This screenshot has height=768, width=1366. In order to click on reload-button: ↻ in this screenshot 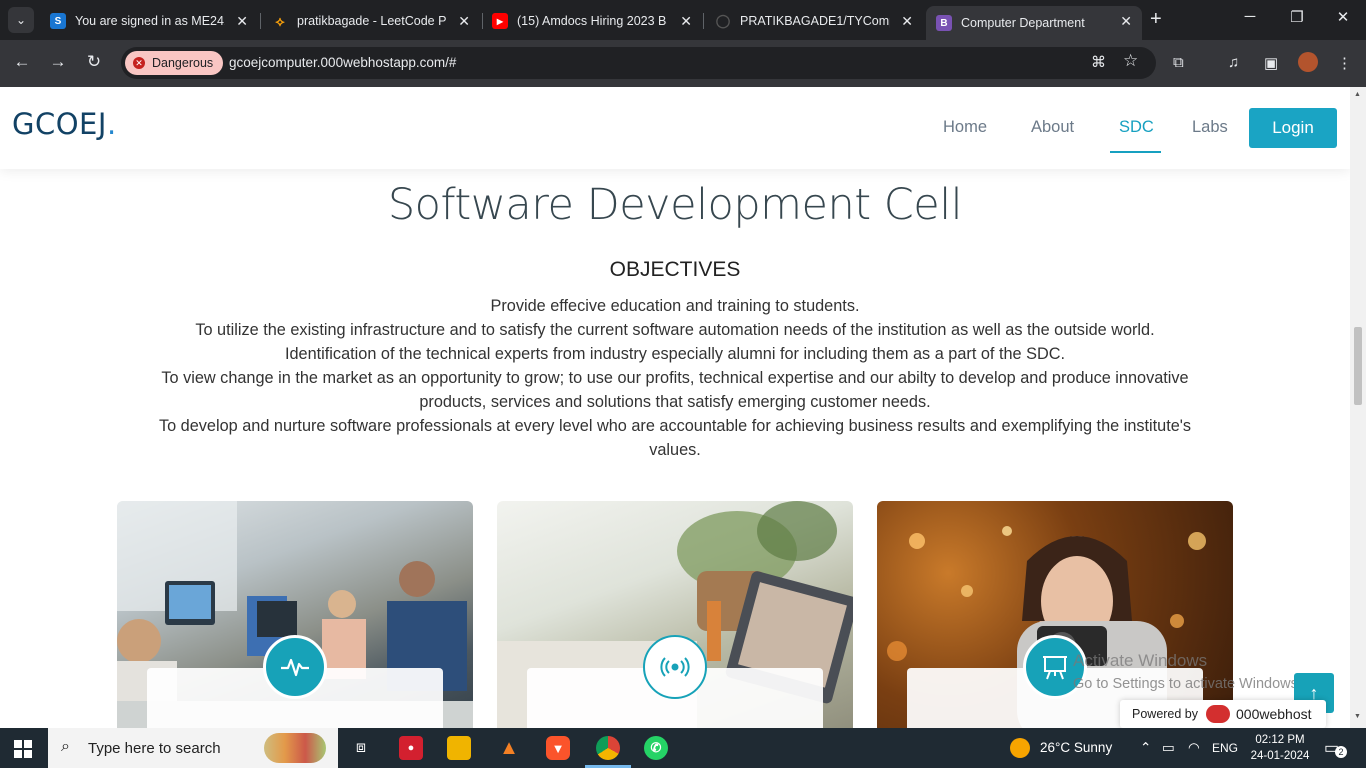, I will do `click(94, 62)`.